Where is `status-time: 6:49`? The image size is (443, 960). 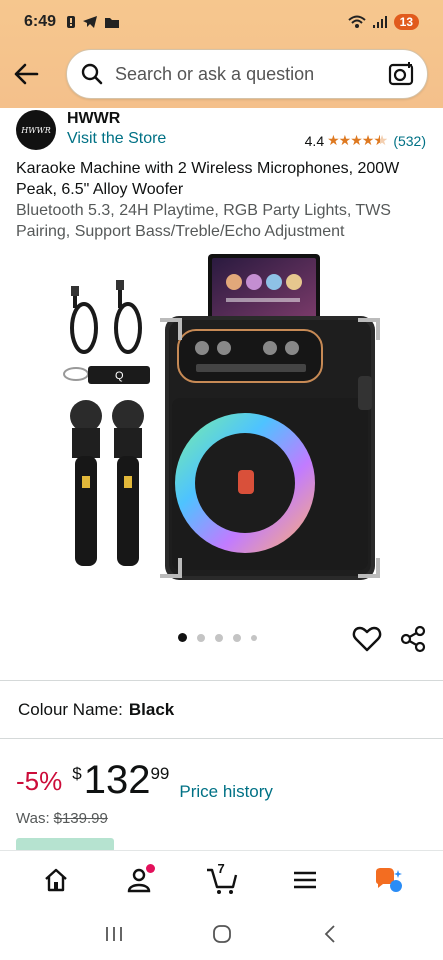 status-time: 6:49 is located at coordinates (40, 21).